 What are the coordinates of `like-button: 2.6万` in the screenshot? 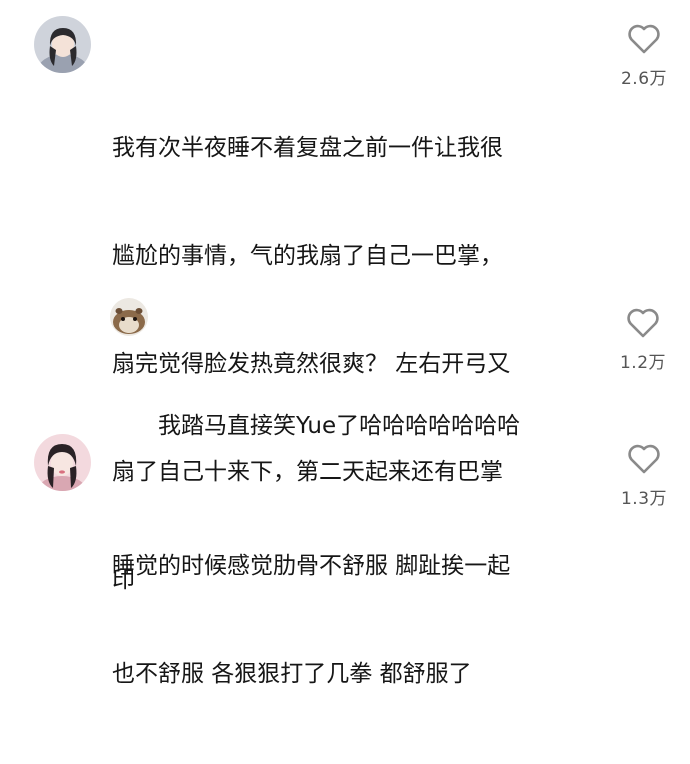 It's located at (644, 56).